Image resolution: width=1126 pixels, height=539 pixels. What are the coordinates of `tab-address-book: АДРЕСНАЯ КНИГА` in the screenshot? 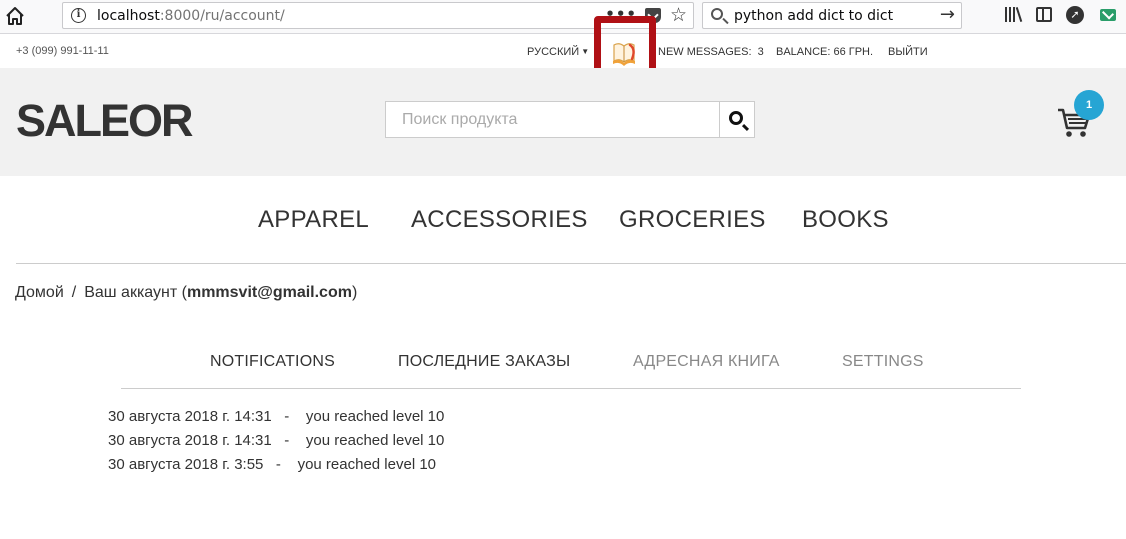 It's located at (706, 362).